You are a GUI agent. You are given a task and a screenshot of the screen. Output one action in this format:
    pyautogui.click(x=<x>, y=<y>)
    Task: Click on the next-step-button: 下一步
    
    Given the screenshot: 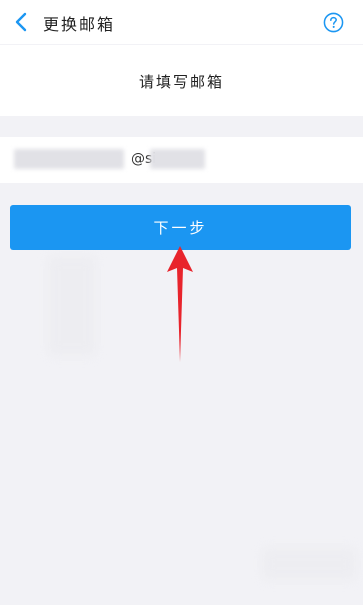 What is the action you would take?
    pyautogui.click(x=180, y=227)
    